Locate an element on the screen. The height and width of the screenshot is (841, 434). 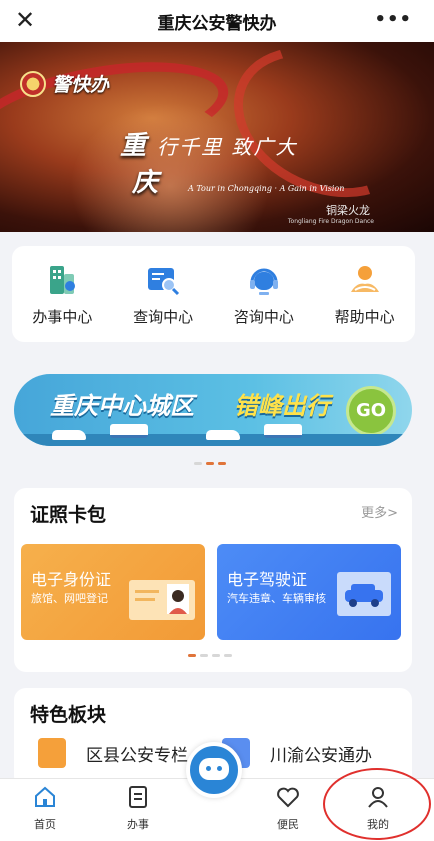
hero-tag-english: Tongliang Fire Dragon Dance is located at coordinates (330, 221).